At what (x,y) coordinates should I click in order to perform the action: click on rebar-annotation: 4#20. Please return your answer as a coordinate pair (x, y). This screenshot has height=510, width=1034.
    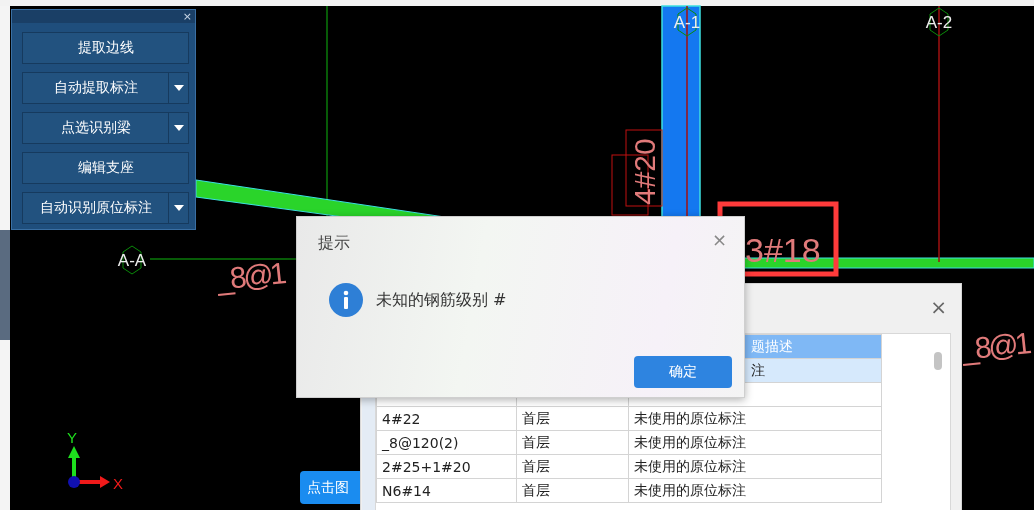
    Looking at the image, I should click on (637, 172).